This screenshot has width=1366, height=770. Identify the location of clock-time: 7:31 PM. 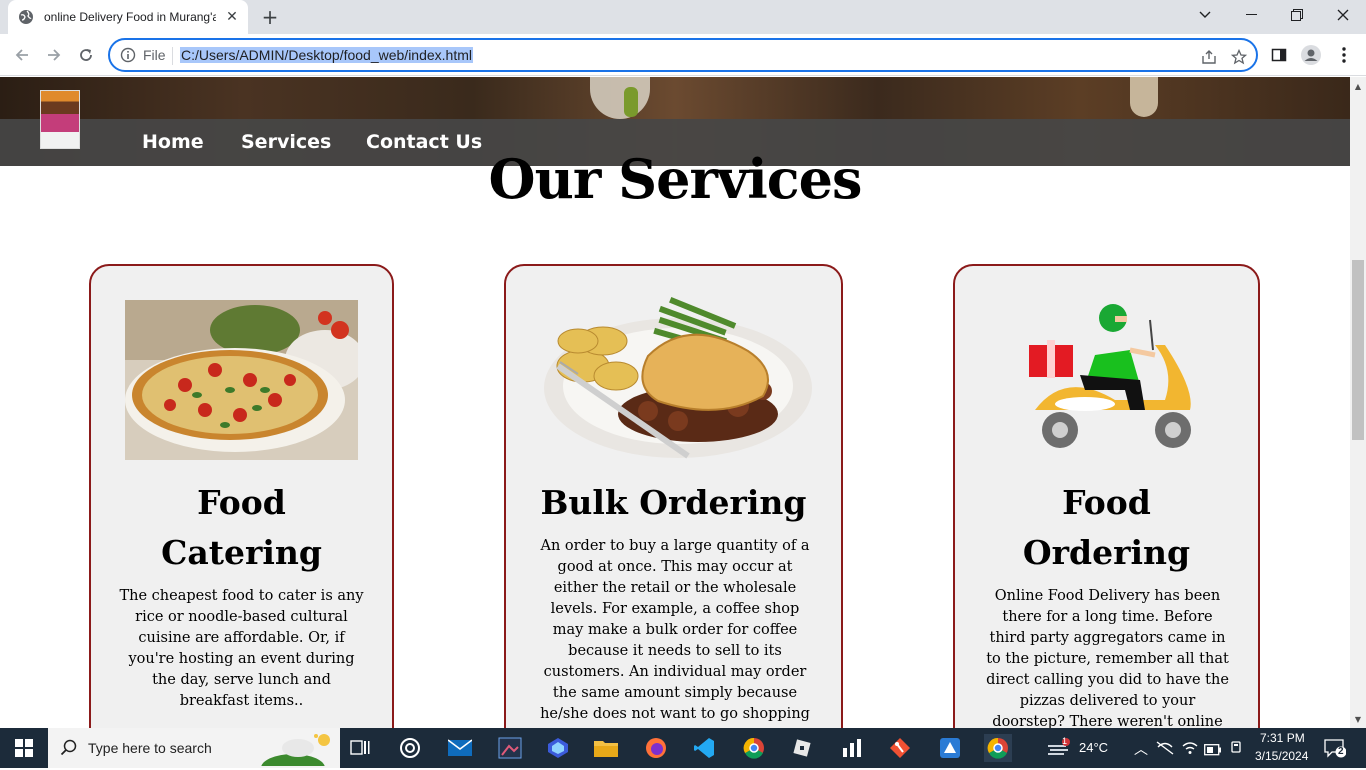
(1282, 738).